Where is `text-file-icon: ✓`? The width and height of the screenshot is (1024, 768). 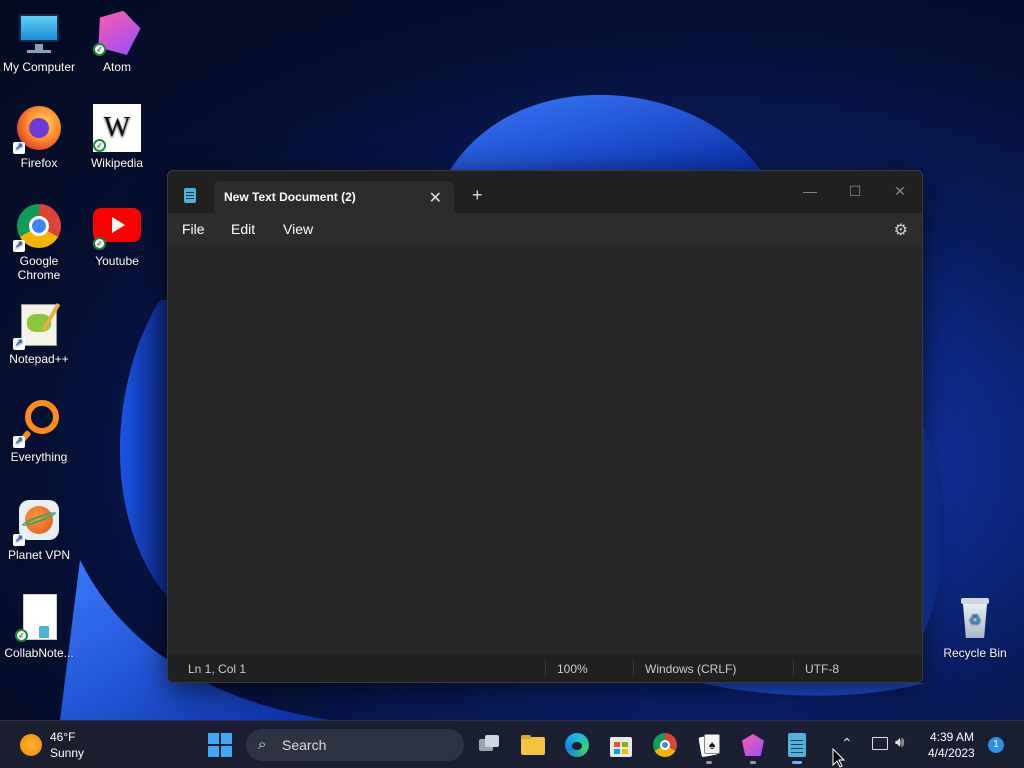
text-file-icon: ✓ is located at coordinates (39, 618).